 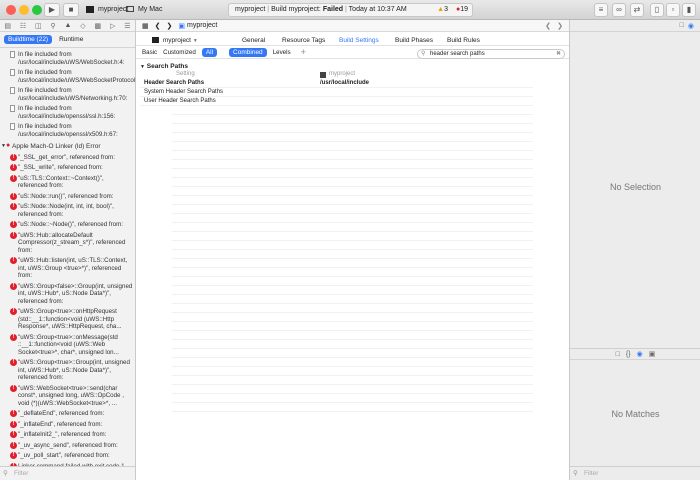 I want to click on destination-selector: My Mac, so click(x=144, y=10).